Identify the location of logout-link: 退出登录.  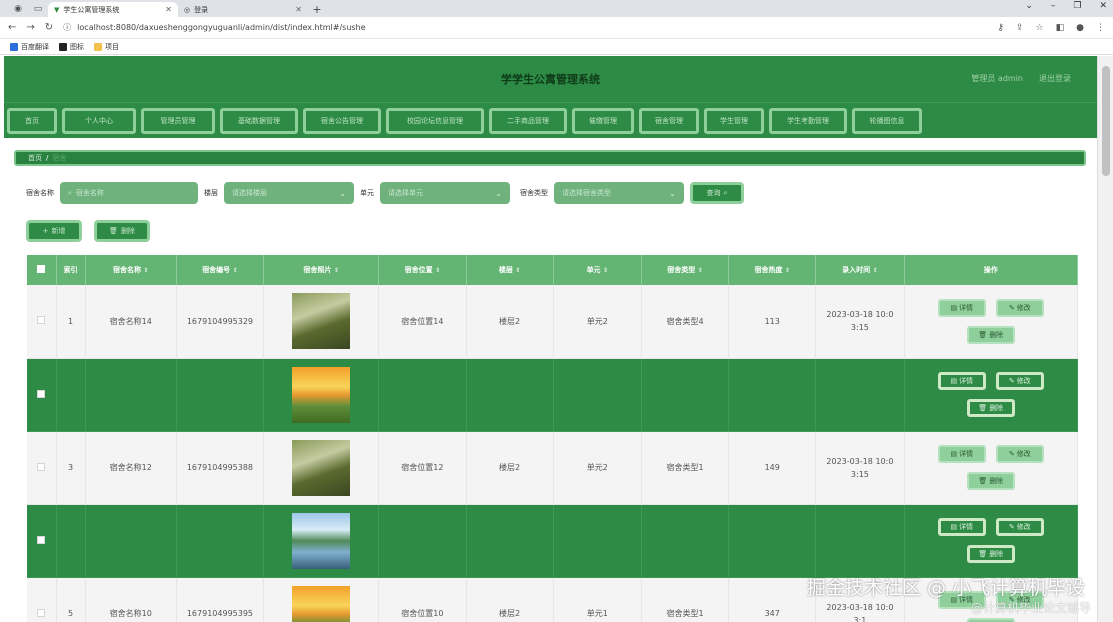
(1055, 78).